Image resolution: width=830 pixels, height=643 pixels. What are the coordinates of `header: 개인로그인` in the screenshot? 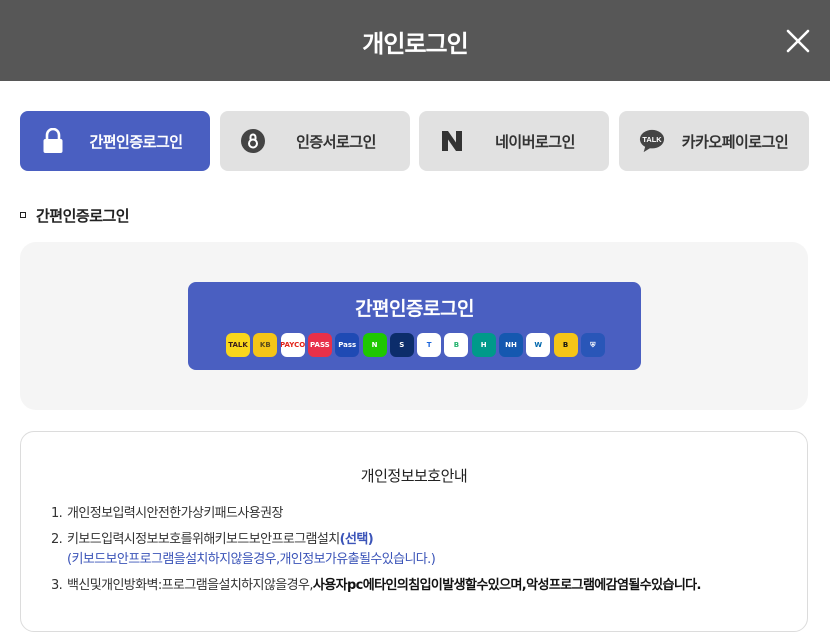 It's located at (415, 40).